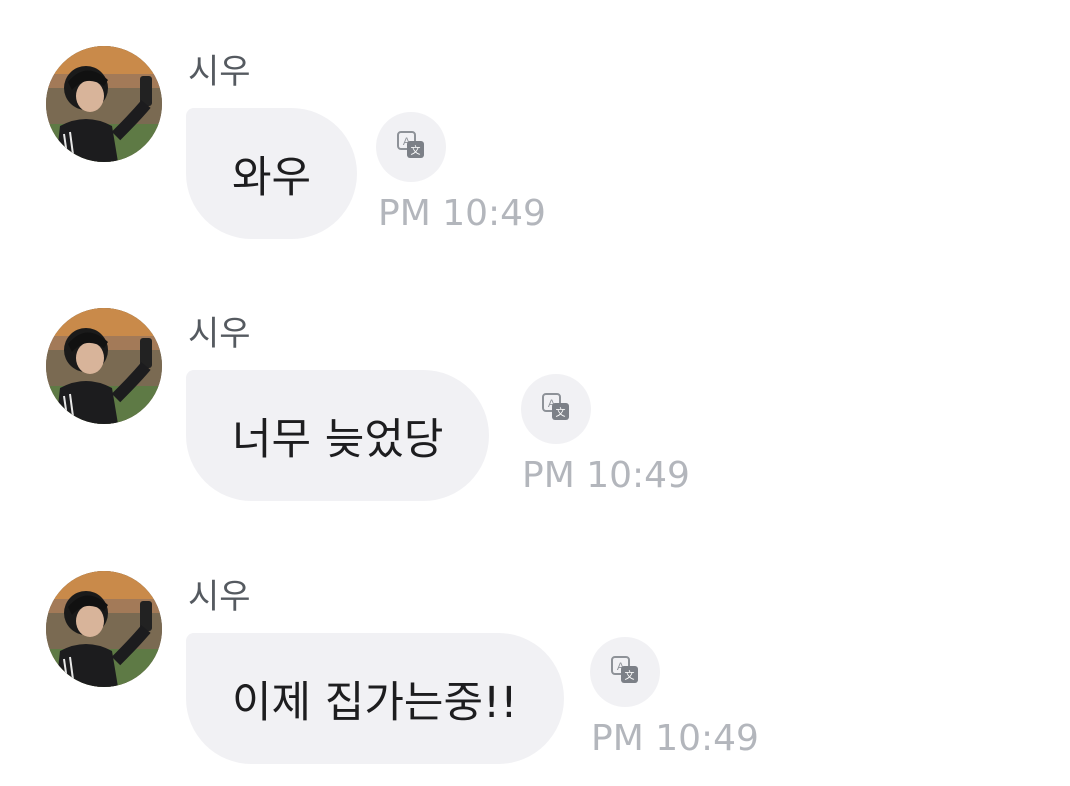  I want to click on message-bubble: 너무 늦었당, so click(338, 435).